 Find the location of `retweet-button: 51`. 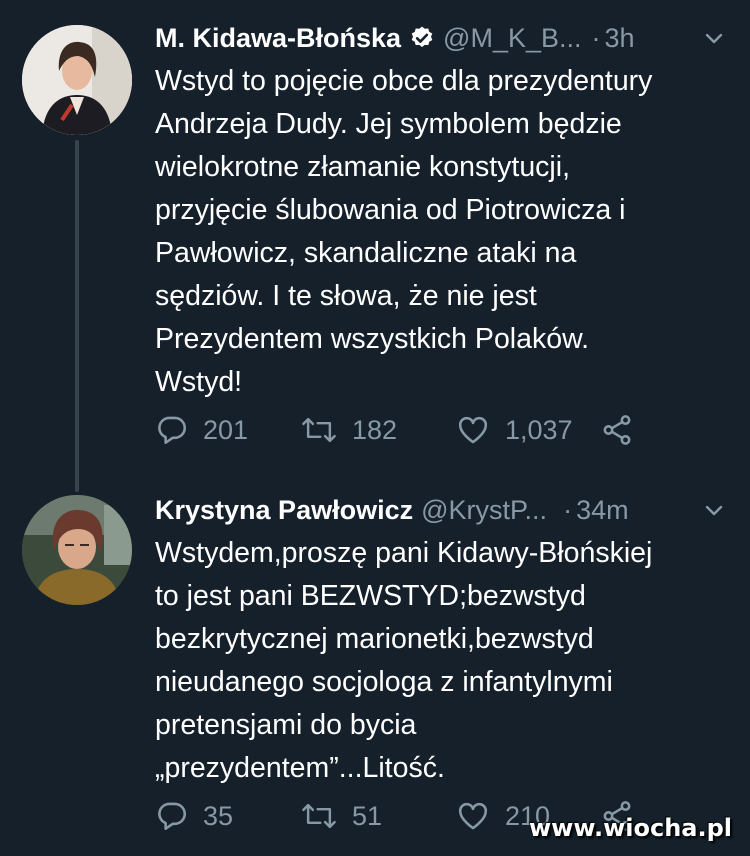

retweet-button: 51 is located at coordinates (377, 816).